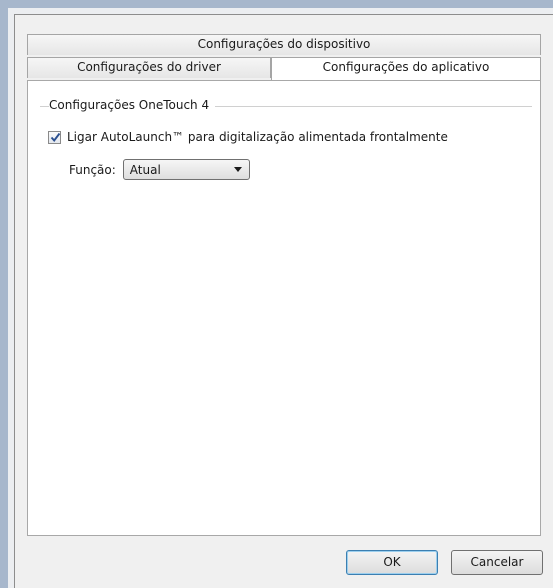  I want to click on function-row: Função: Atual, so click(159, 169).